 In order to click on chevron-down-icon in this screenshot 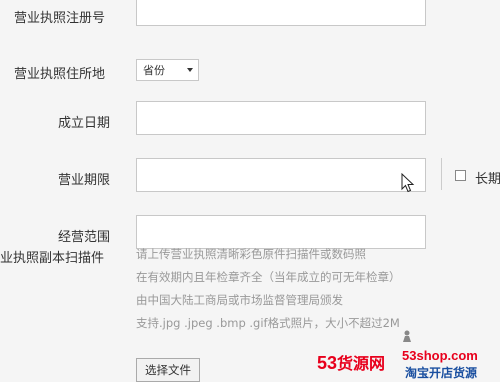, I will do `click(190, 70)`.